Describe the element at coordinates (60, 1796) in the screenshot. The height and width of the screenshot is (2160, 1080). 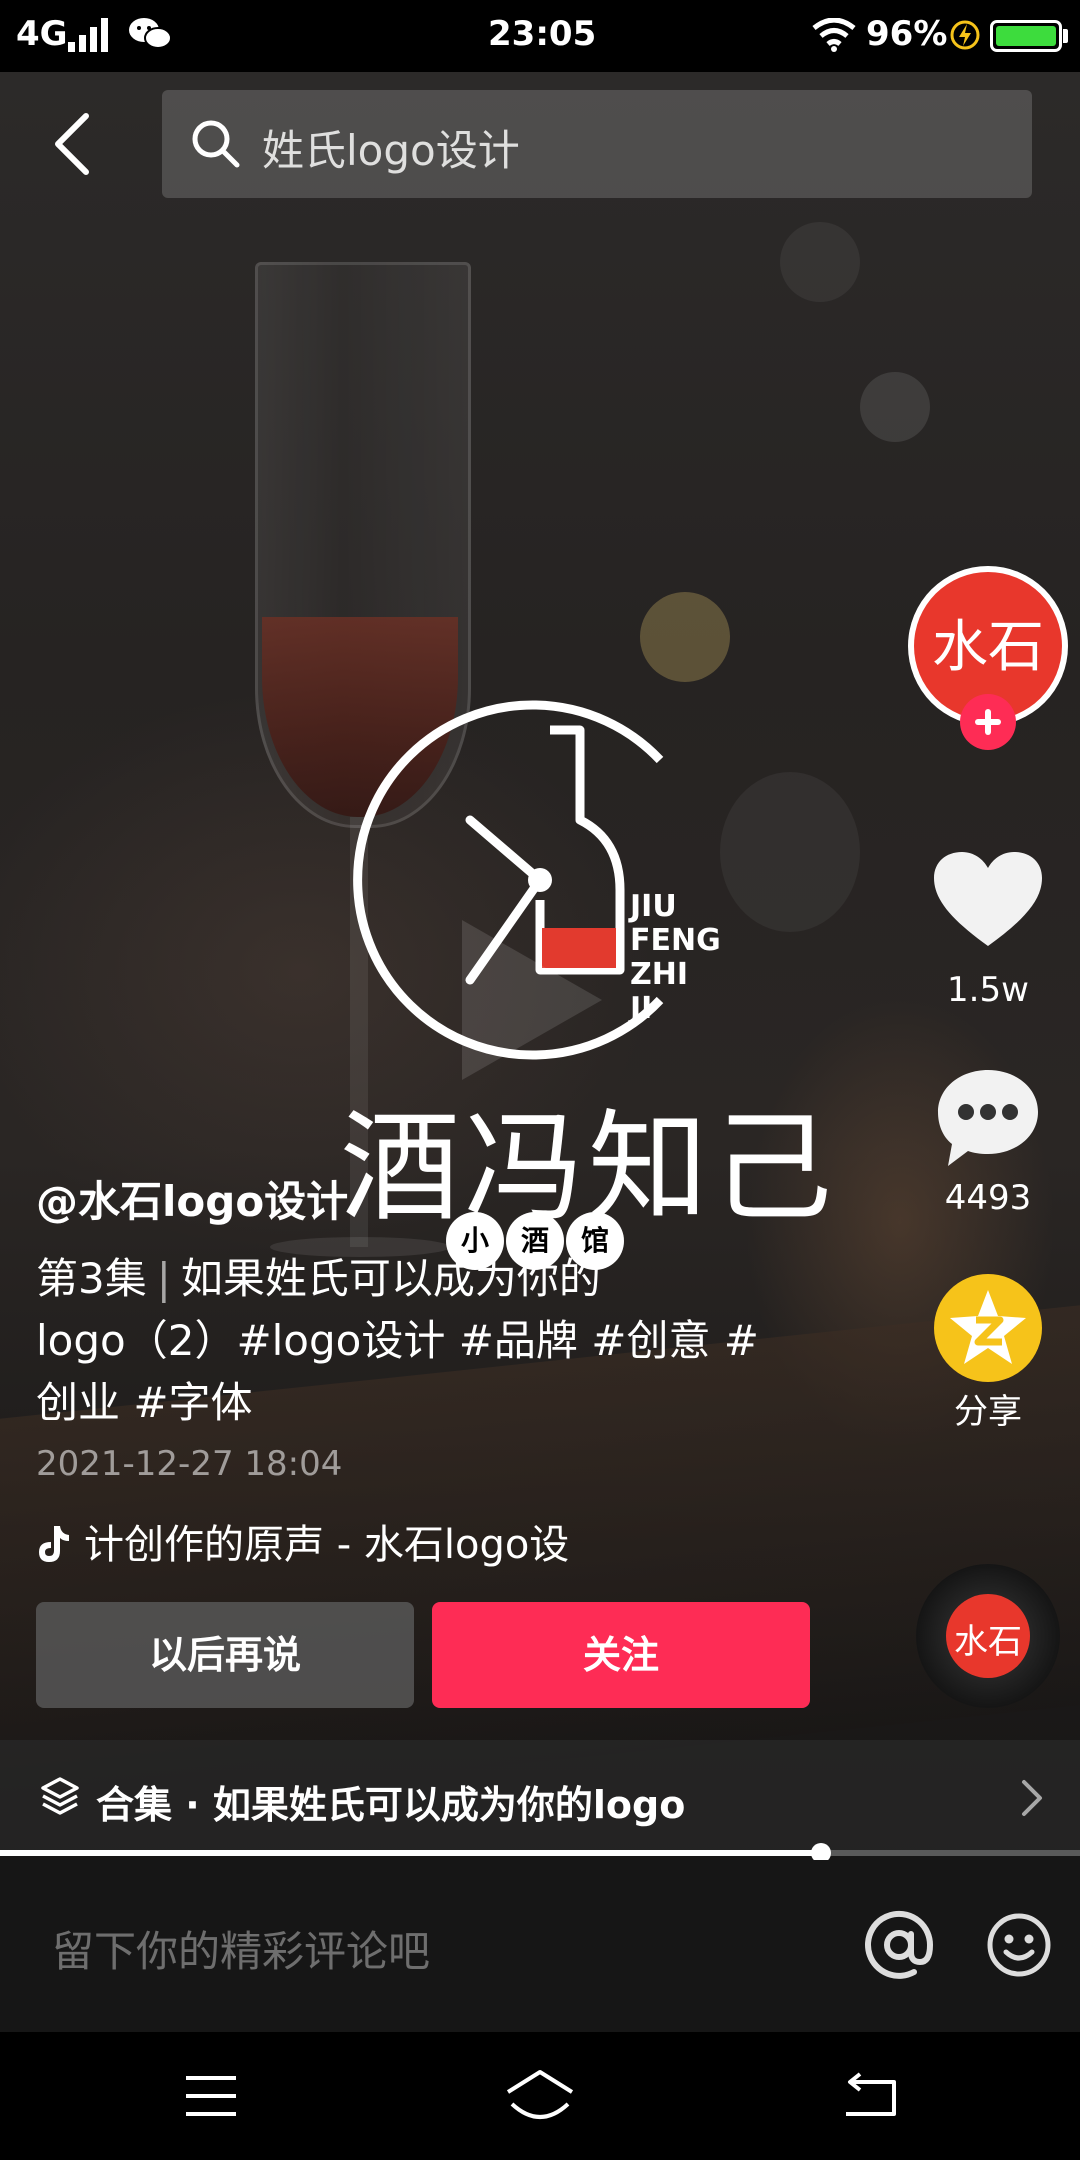
I see `layers-icon` at that location.